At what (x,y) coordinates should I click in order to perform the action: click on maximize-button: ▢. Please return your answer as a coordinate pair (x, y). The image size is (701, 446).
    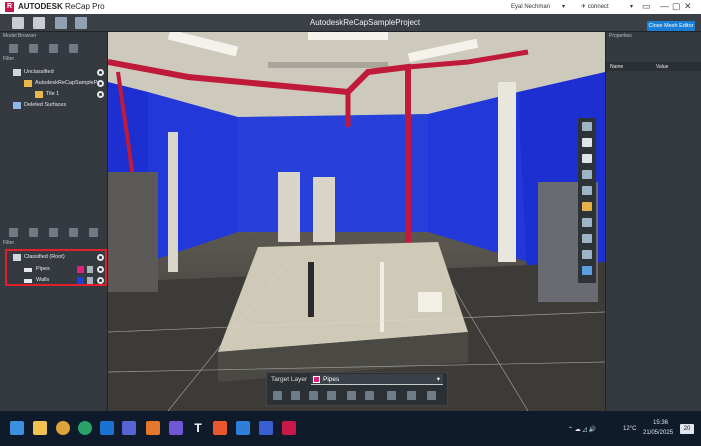
    Looking at the image, I should click on (676, 6).